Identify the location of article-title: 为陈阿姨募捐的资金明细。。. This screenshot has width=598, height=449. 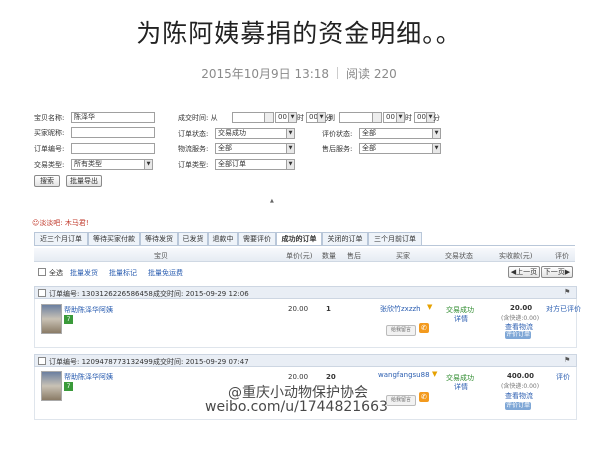
(299, 33).